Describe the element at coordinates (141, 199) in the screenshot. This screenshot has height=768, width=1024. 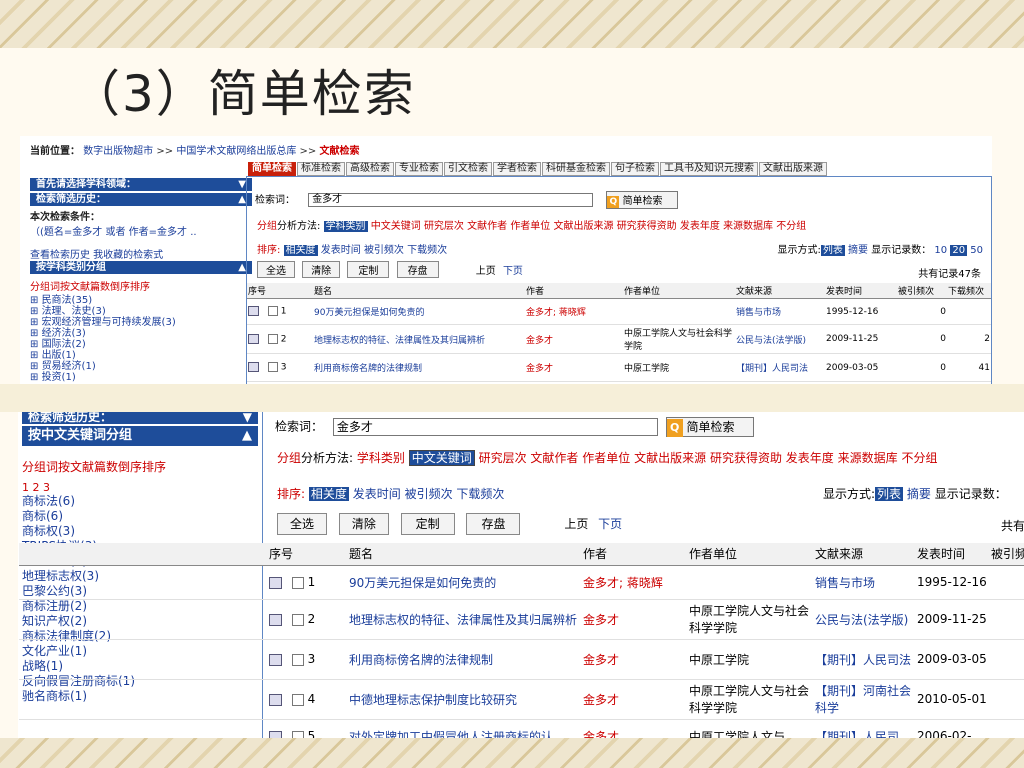
I see `history-bar: 检索筛选历史： ▲` at that location.